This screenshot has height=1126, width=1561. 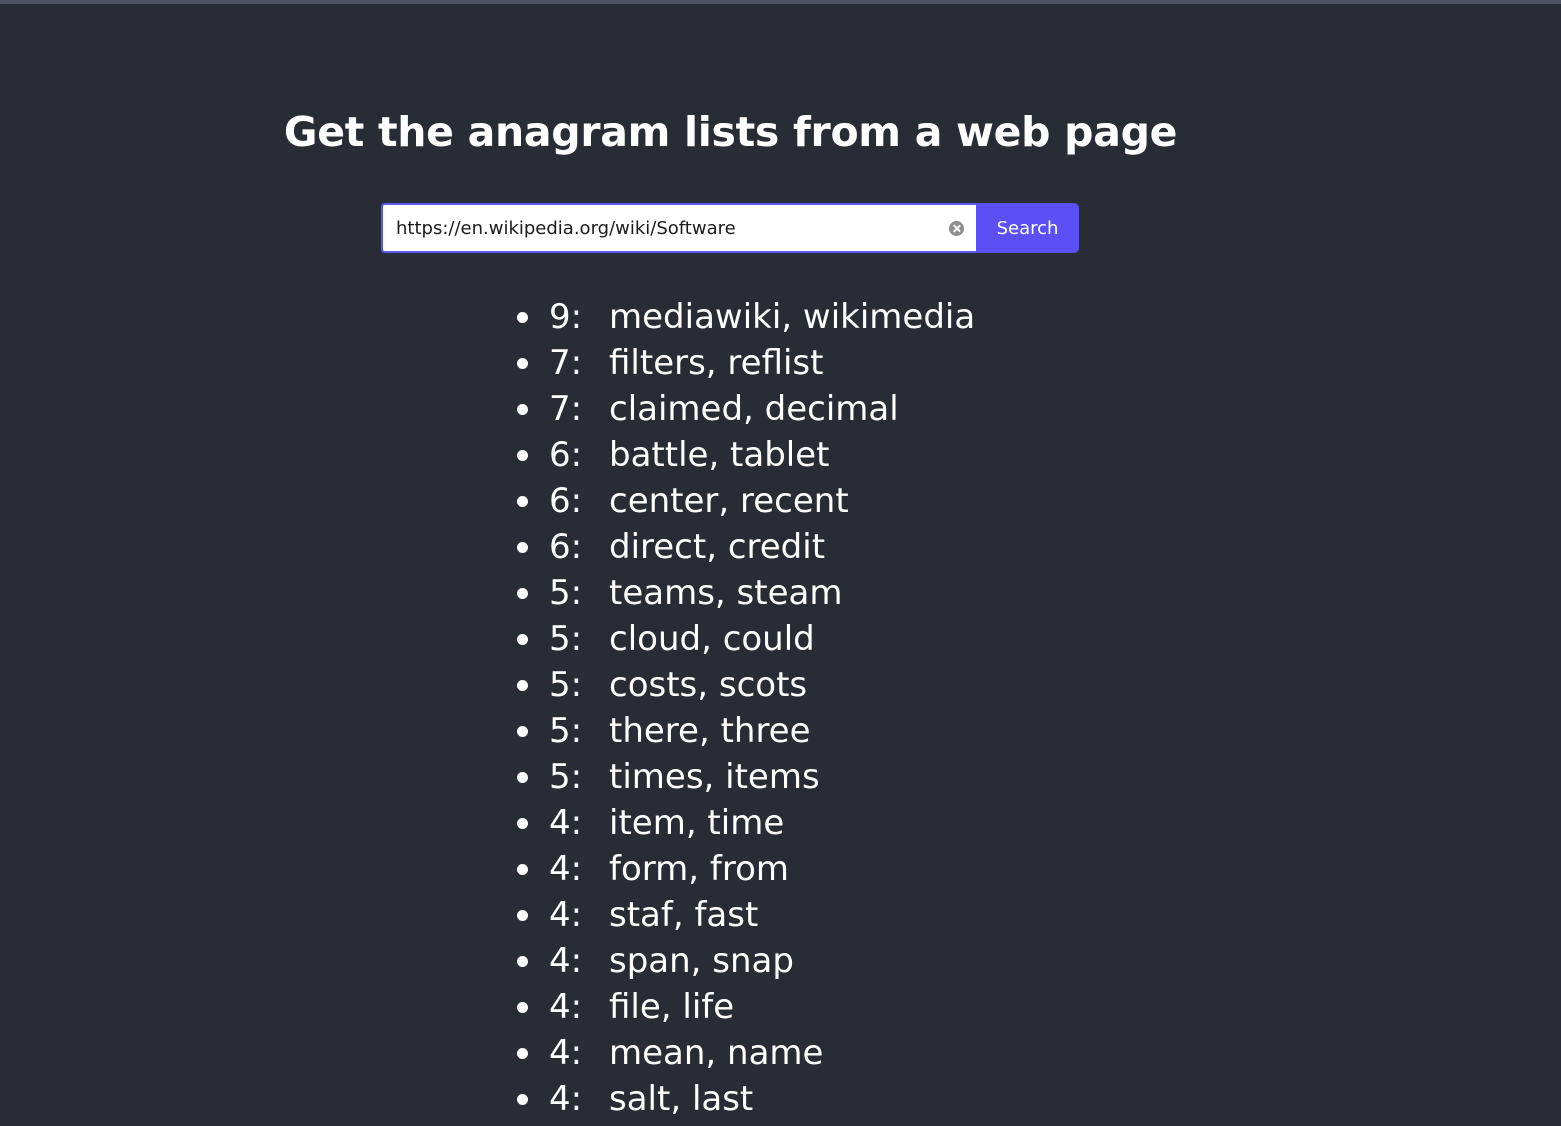 I want to click on anagram-list-item: 9: mediawiki, wikimedia, so click(x=742, y=317).